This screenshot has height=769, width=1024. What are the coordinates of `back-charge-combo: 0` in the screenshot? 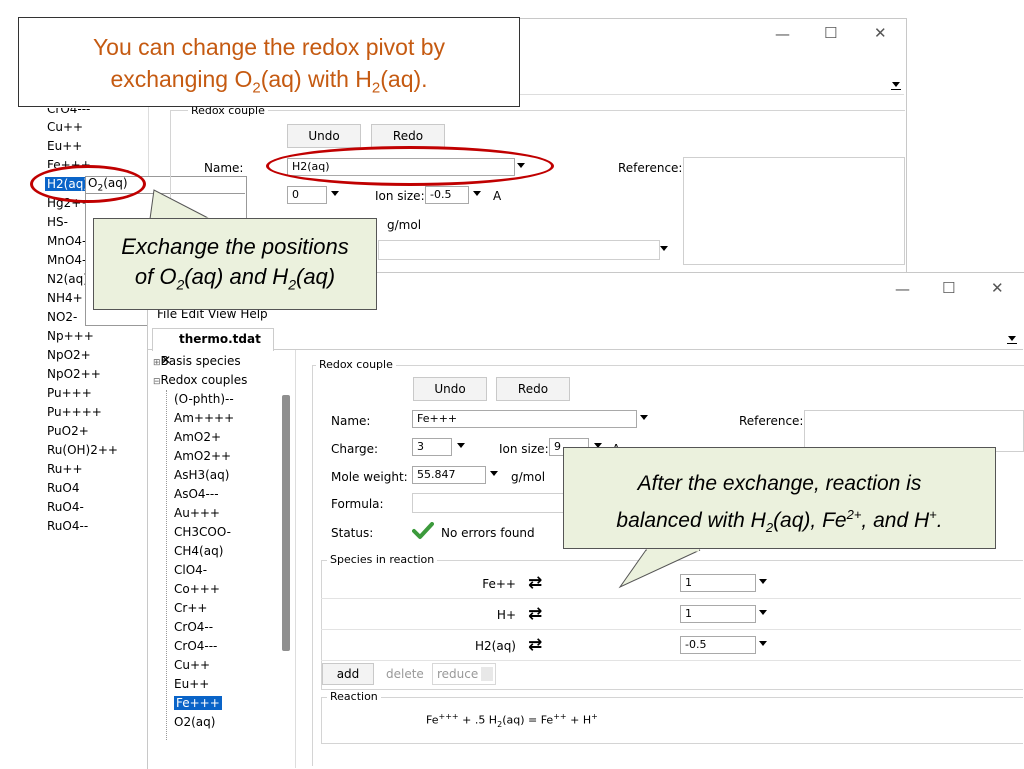 It's located at (307, 195).